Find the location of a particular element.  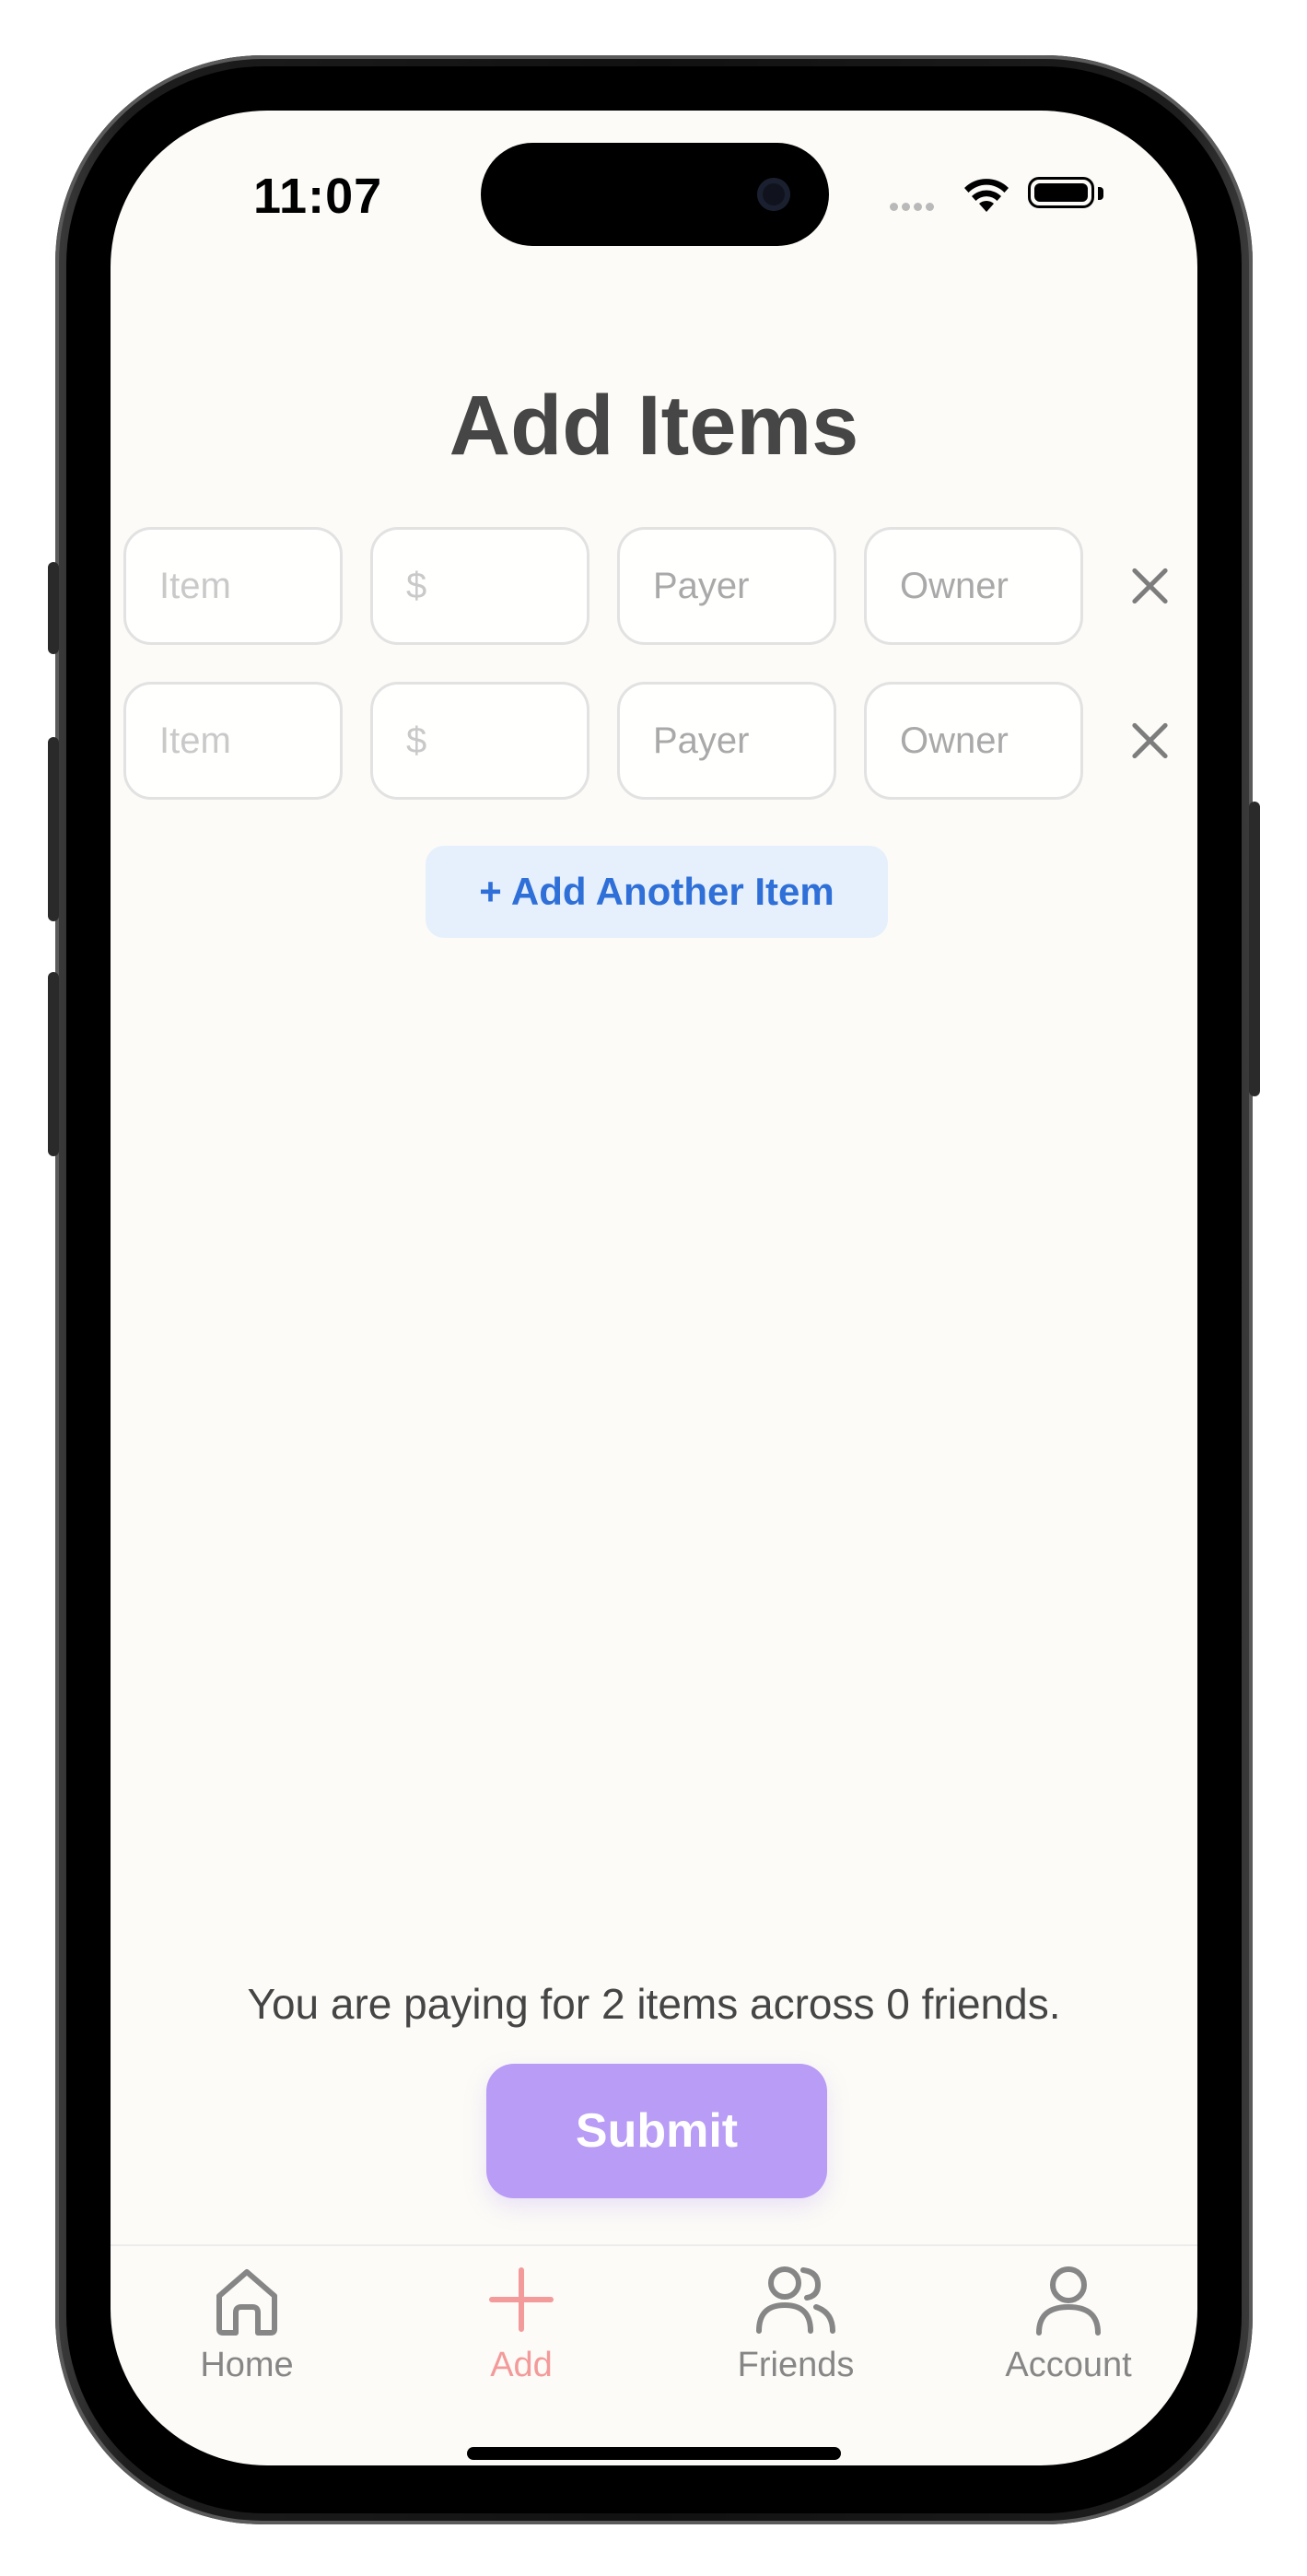

add-another-item-button: + Add Another Item is located at coordinates (657, 892).